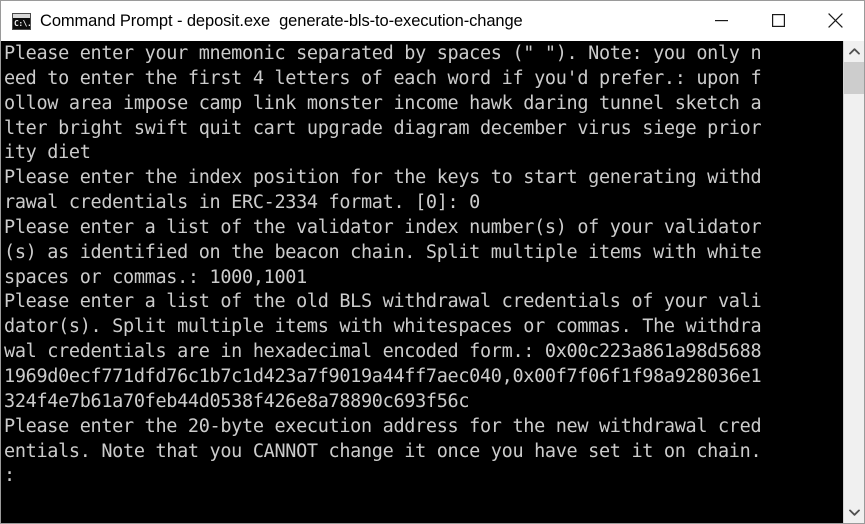  I want to click on scroll-up-button, so click(854, 51).